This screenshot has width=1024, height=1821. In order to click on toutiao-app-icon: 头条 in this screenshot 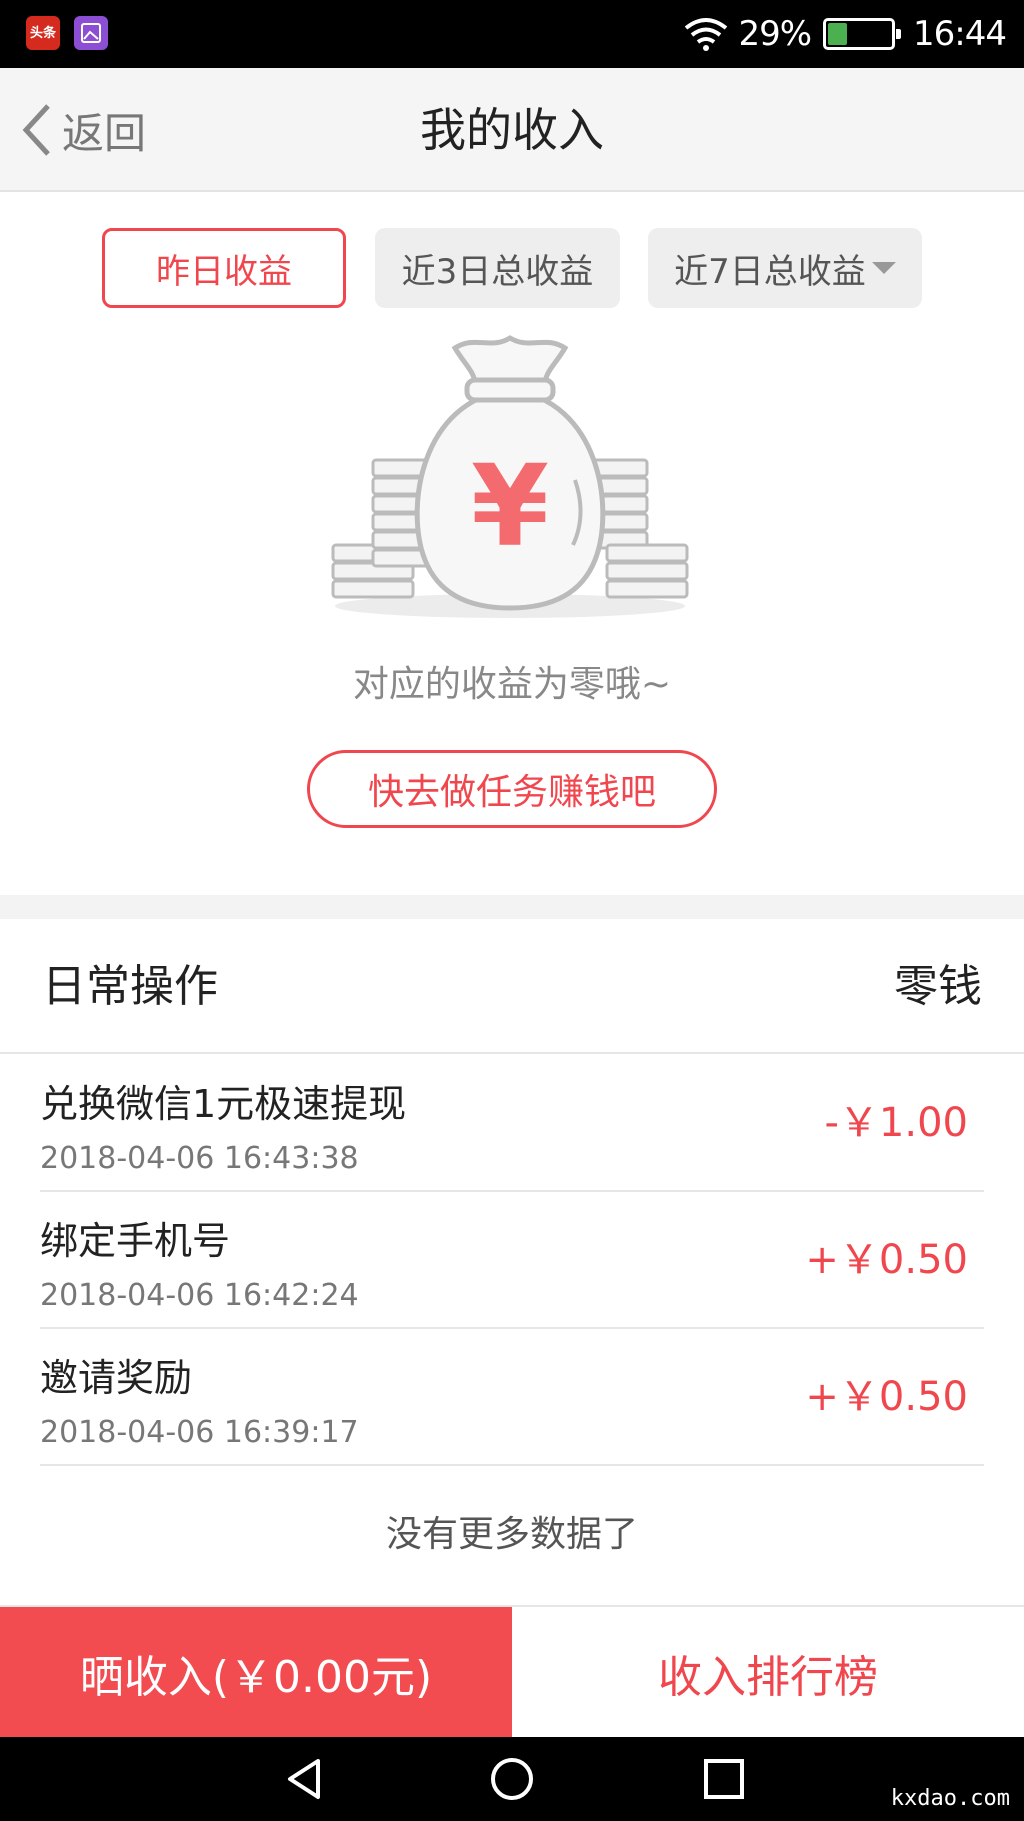, I will do `click(43, 33)`.